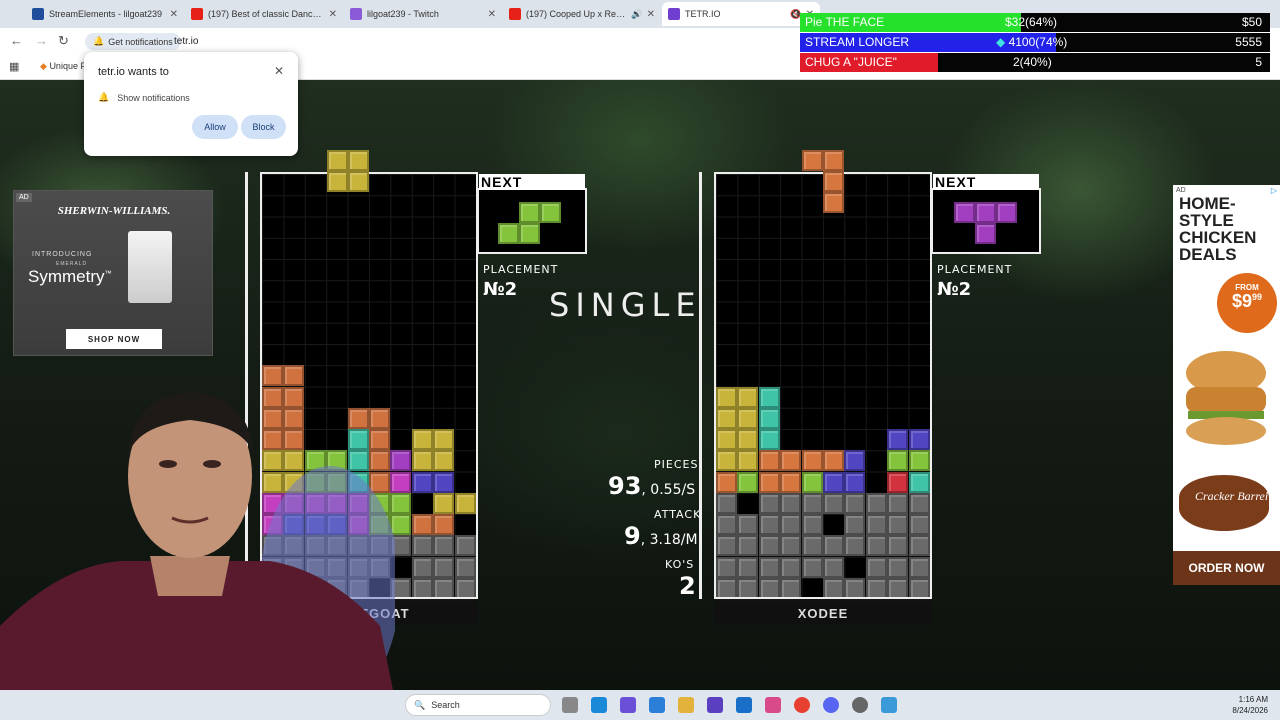 Image resolution: width=1280 pixels, height=720 pixels. I want to click on tab-streamelements: StreamElements - lilgoat239 ✕, so click(105, 14).